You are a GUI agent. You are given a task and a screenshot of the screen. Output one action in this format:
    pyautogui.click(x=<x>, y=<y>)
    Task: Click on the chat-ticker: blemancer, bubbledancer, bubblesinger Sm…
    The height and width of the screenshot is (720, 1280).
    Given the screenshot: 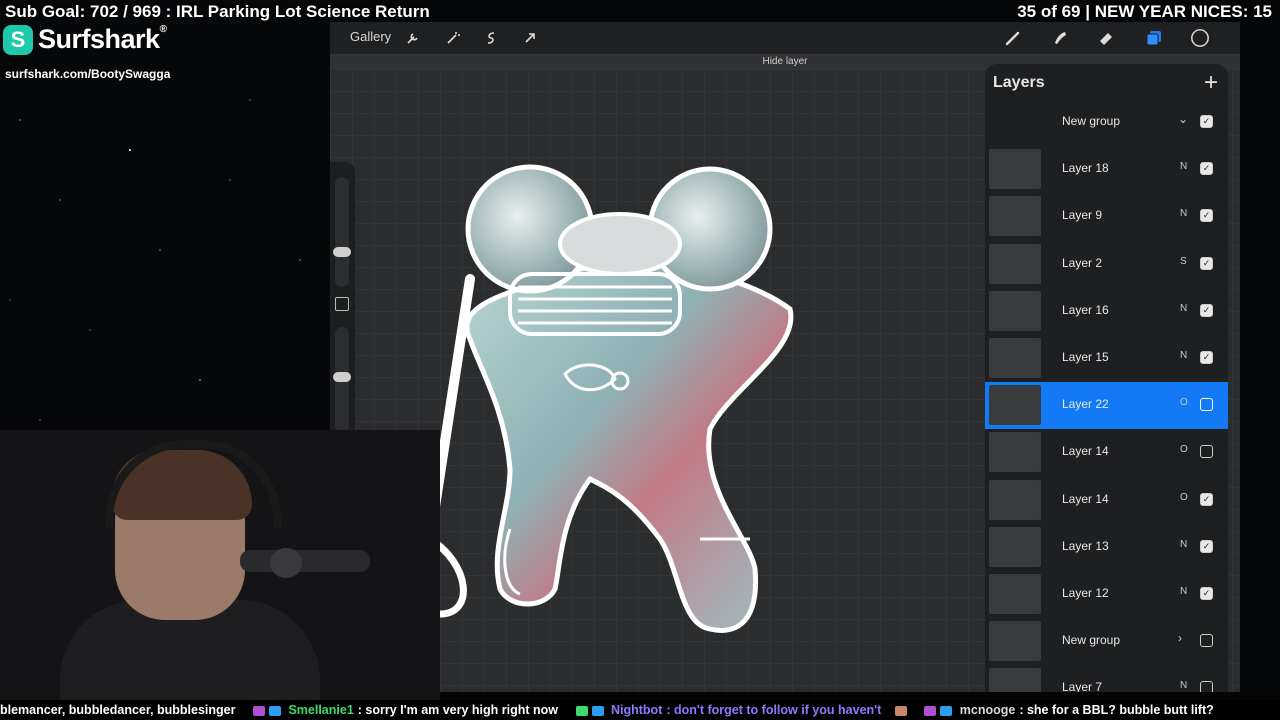 What is the action you would take?
    pyautogui.click(x=640, y=710)
    